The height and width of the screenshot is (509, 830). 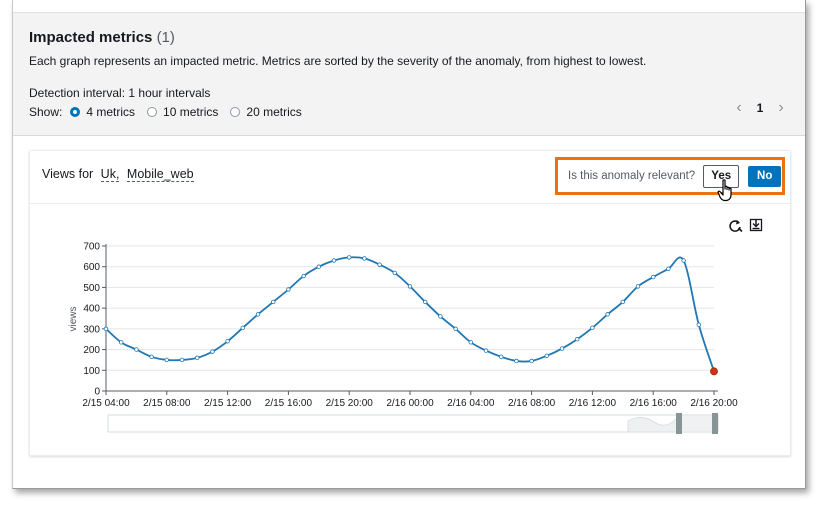 I want to click on interval-label: Detection interval:, so click(x=77, y=93).